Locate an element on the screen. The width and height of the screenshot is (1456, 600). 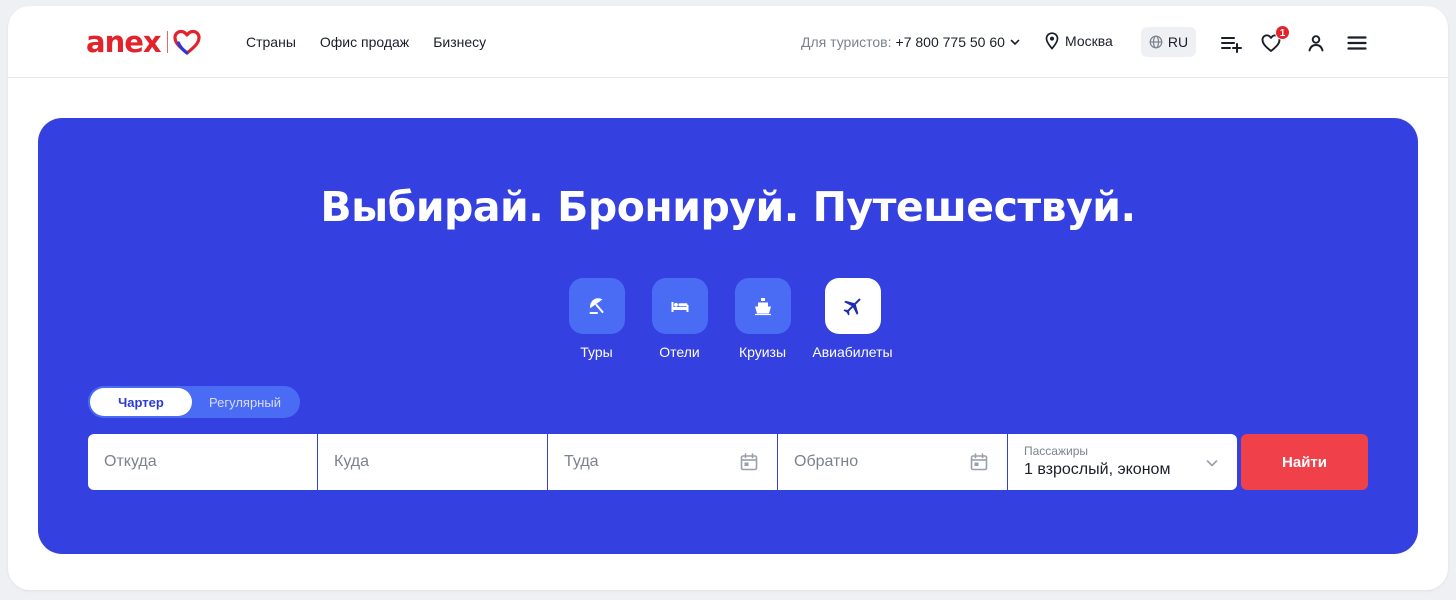
to-field: Куда is located at coordinates (433, 462).